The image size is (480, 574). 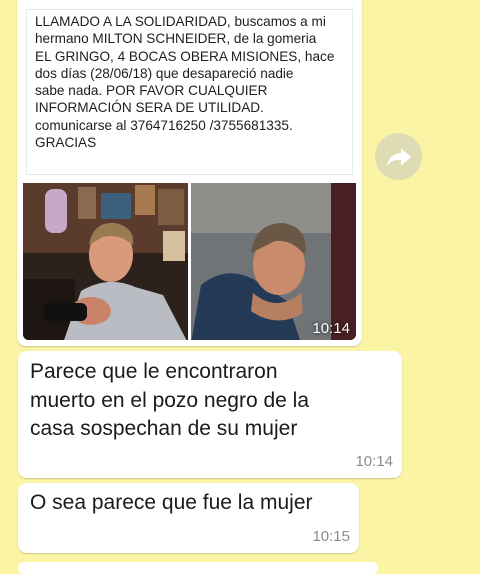 I want to click on flyer-line: INFORMACIÓN SERA DE UTILIDAD., so click(x=149, y=108).